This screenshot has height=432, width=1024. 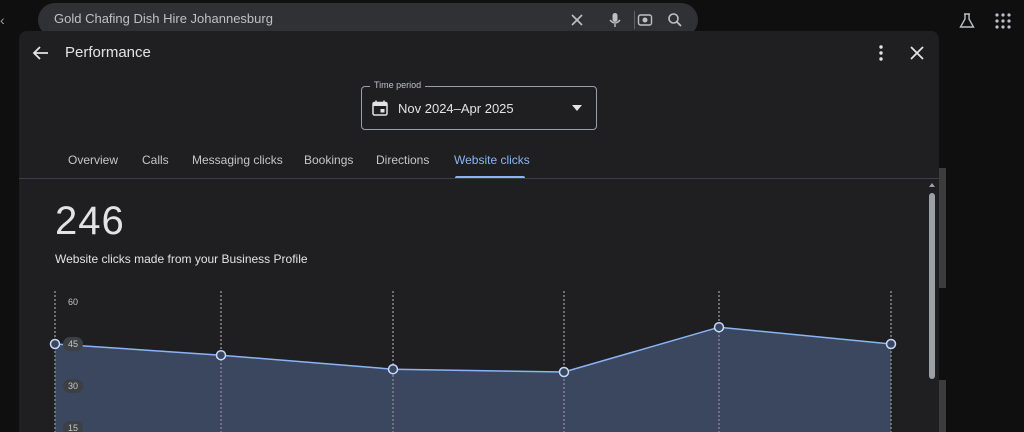 What do you see at coordinates (398, 85) in the screenshot?
I see `time-period-label: Time period` at bounding box center [398, 85].